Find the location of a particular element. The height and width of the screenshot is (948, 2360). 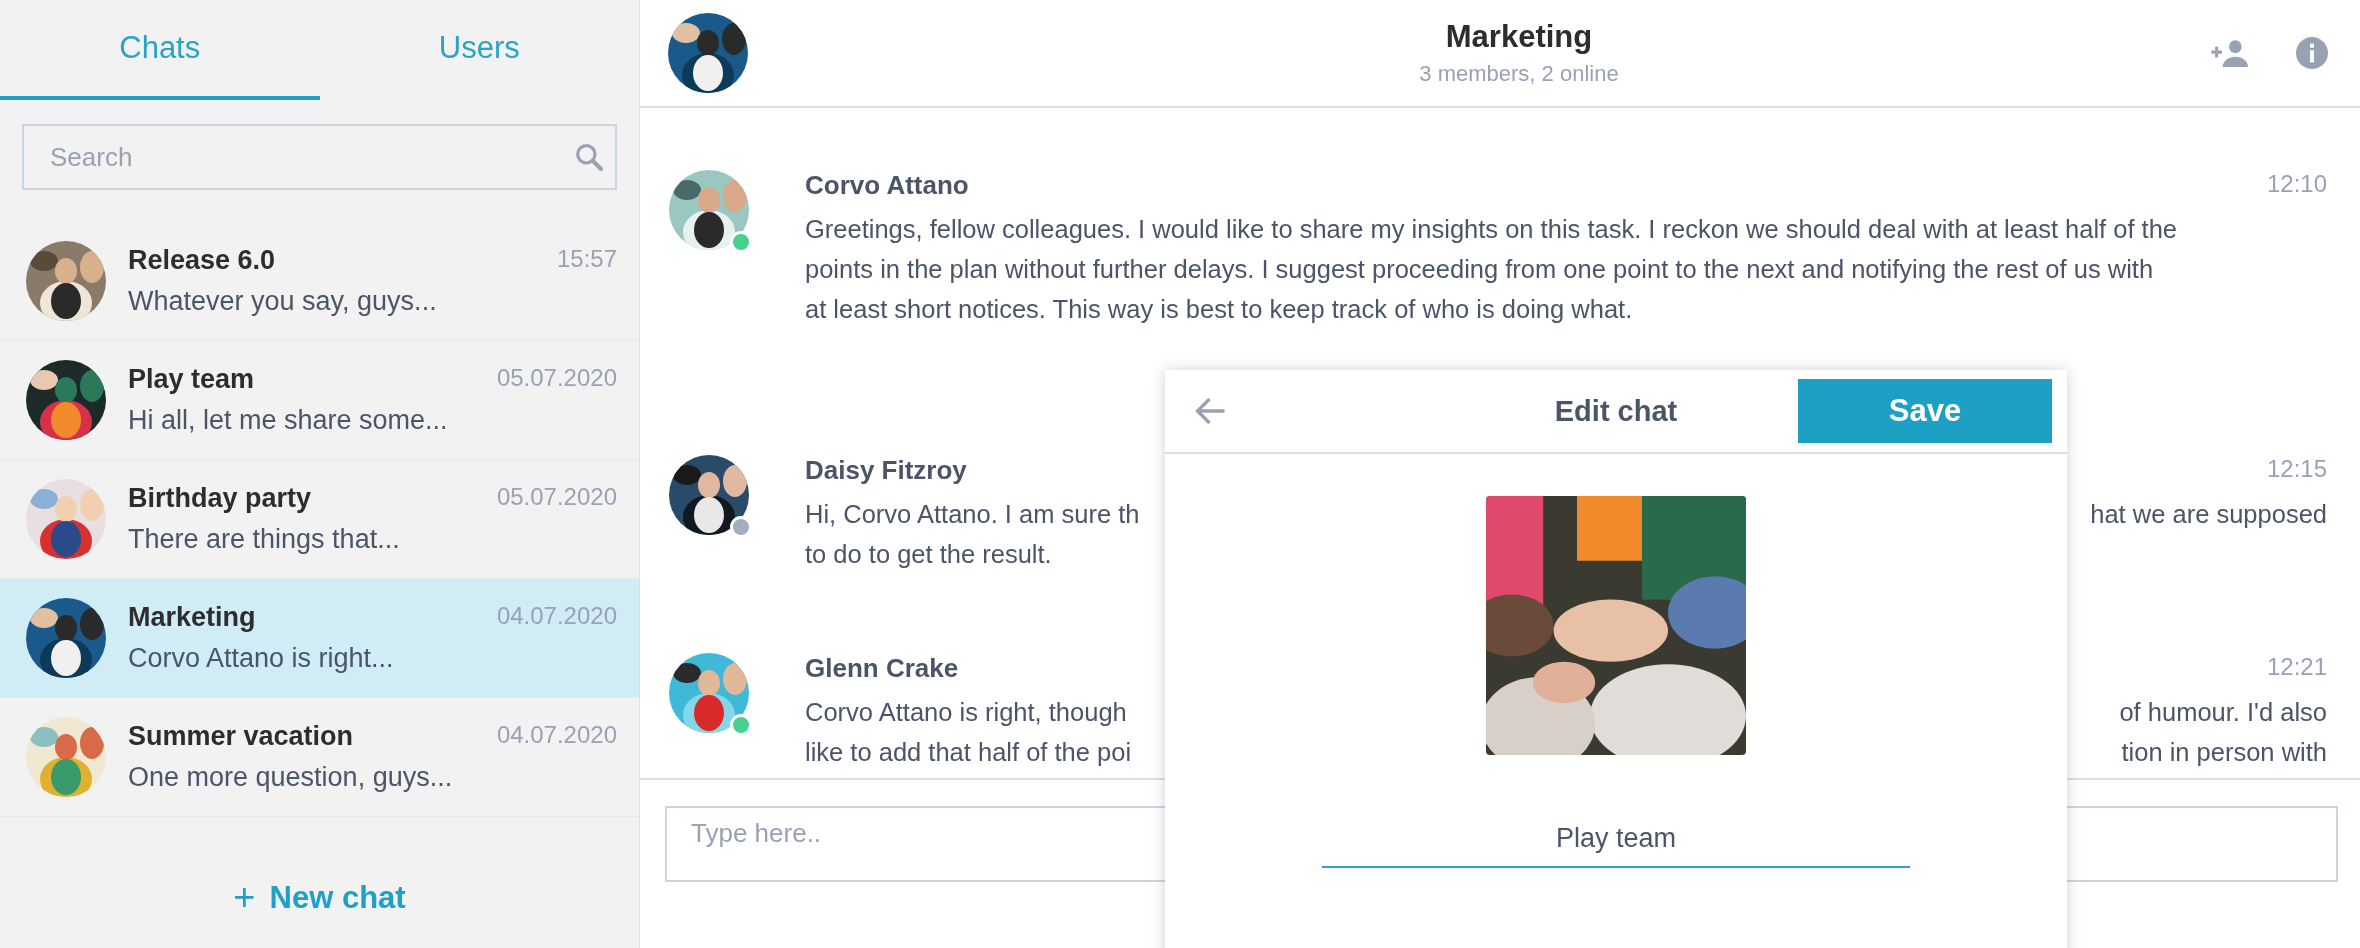

chat-name: Marketing is located at coordinates (192, 617).